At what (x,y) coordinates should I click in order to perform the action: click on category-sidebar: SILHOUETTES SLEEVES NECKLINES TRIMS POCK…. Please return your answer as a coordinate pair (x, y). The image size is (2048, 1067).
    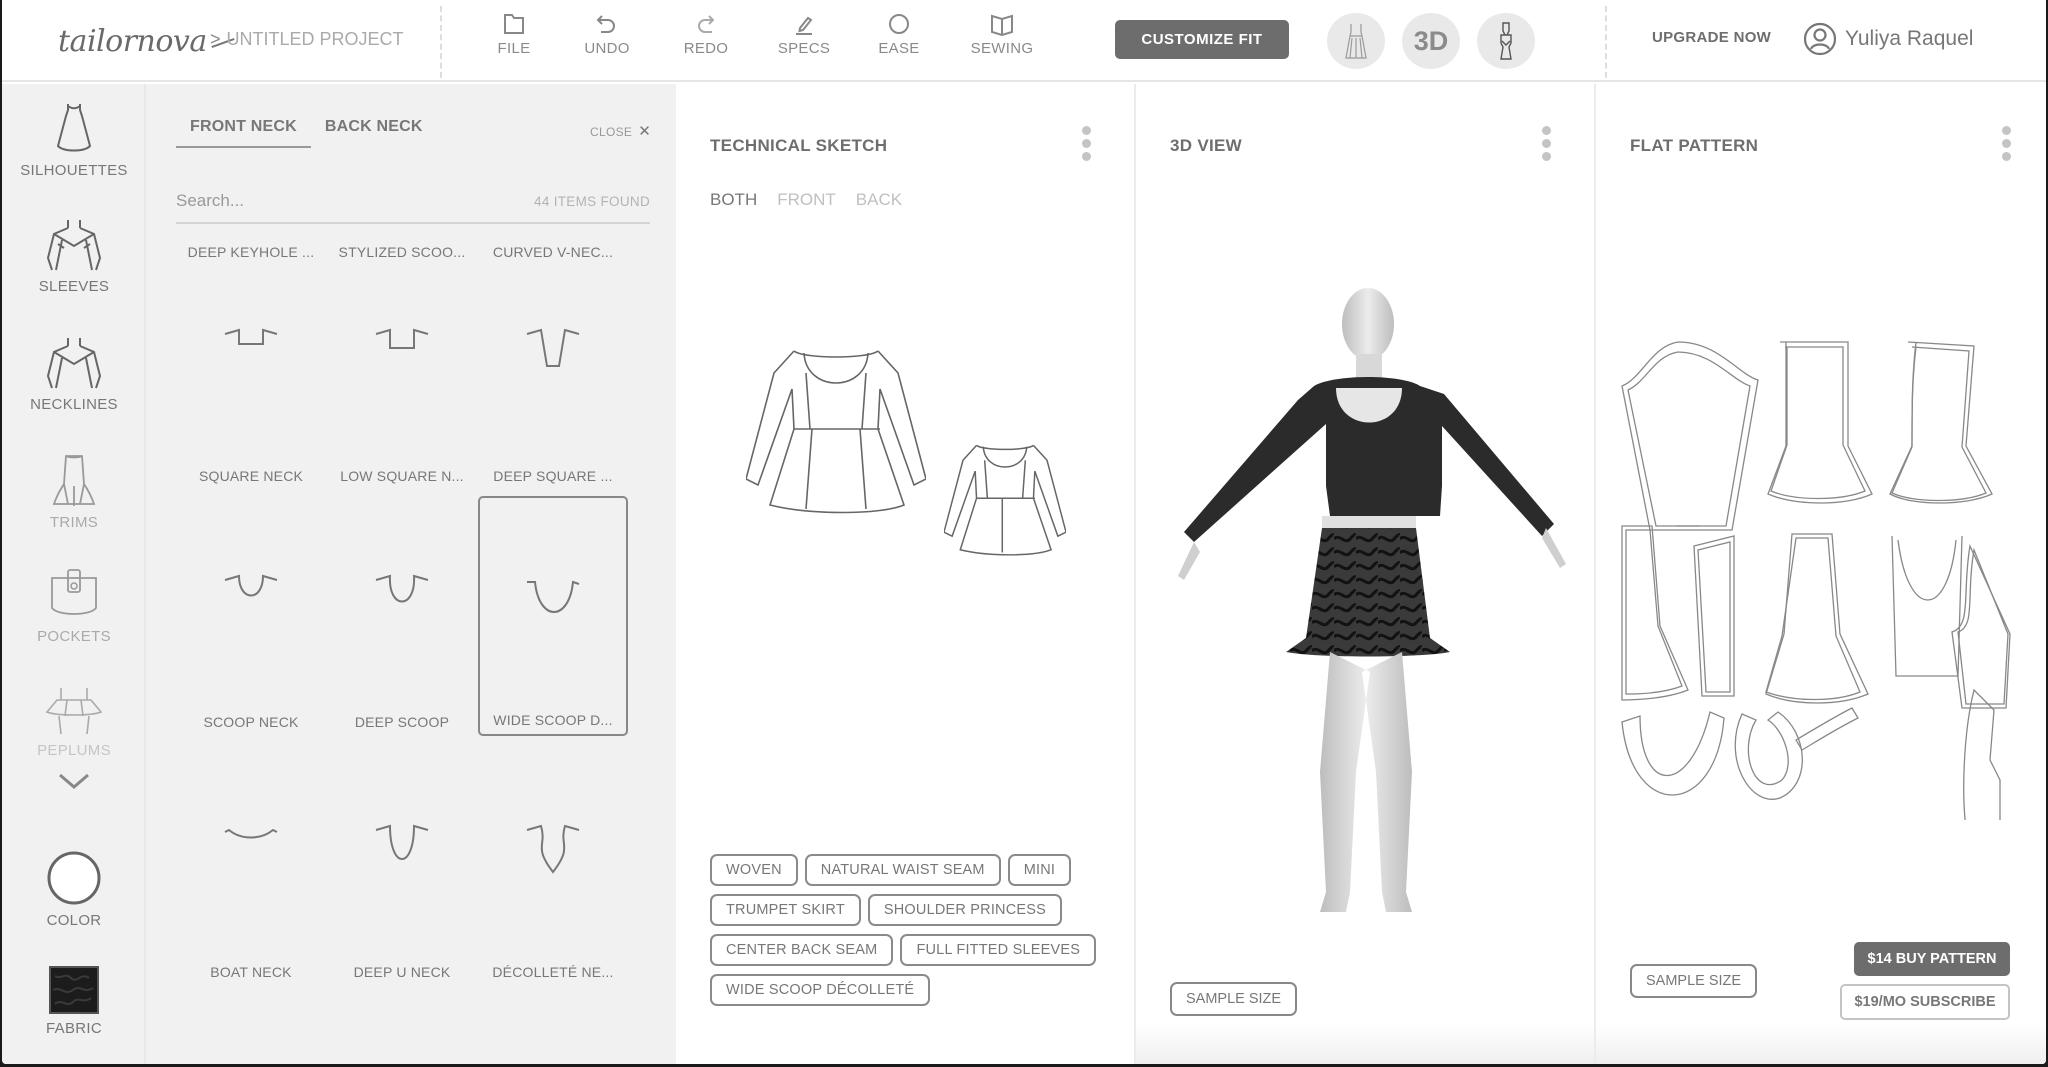
    Looking at the image, I should click on (74, 574).